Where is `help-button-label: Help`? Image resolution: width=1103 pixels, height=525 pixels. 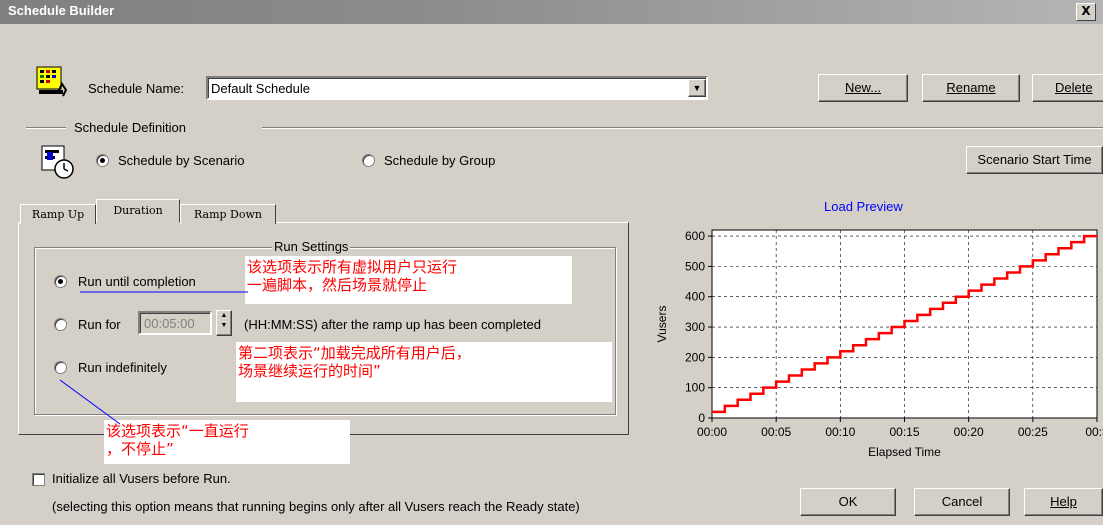 help-button-label: Help is located at coordinates (1063, 501).